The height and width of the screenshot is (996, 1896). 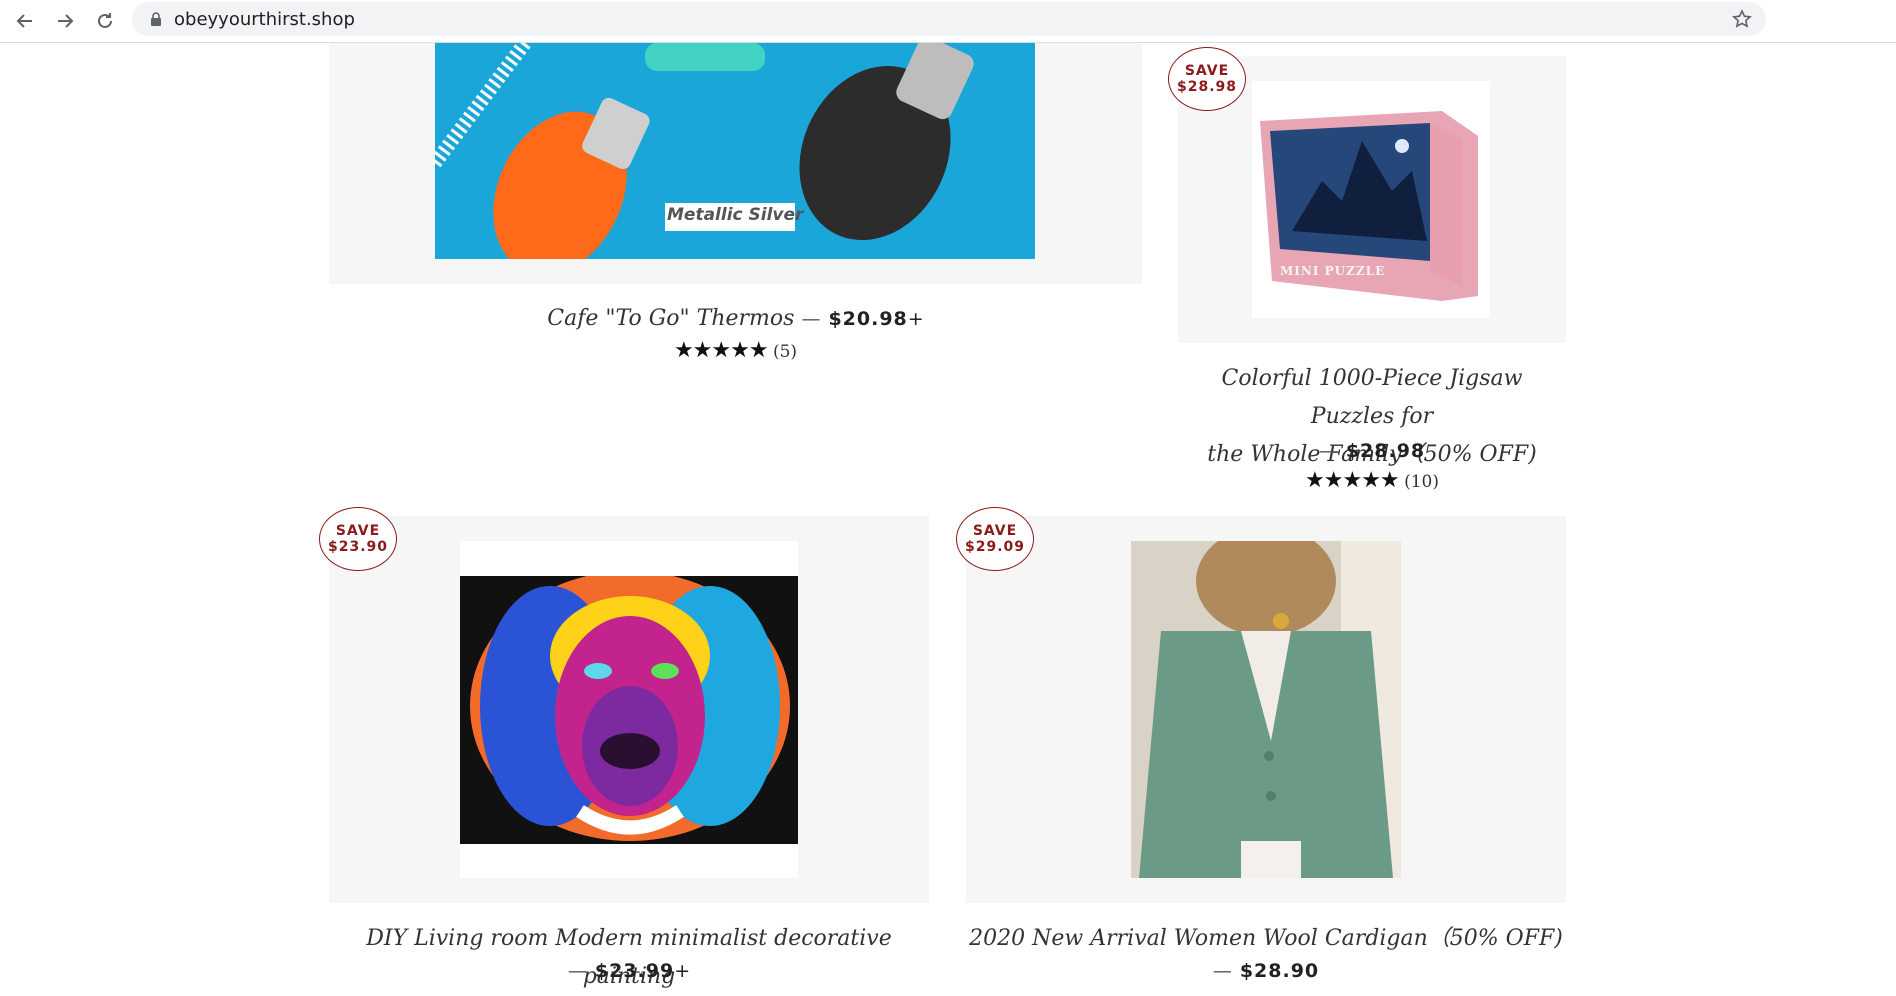 I want to click on product-price: $28.90, so click(x=1279, y=971).